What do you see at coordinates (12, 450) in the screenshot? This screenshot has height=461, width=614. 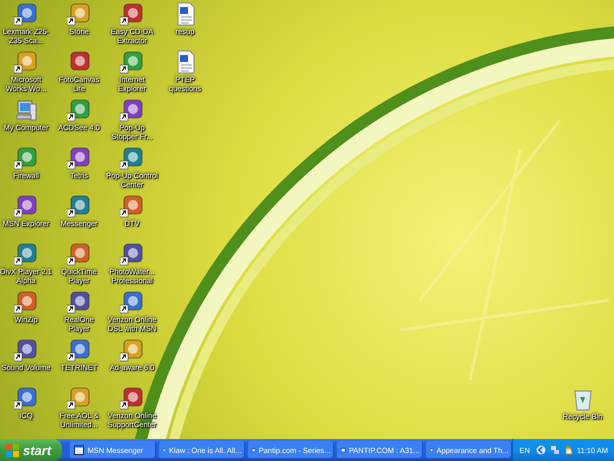 I see `windows-logo-icon` at bounding box center [12, 450].